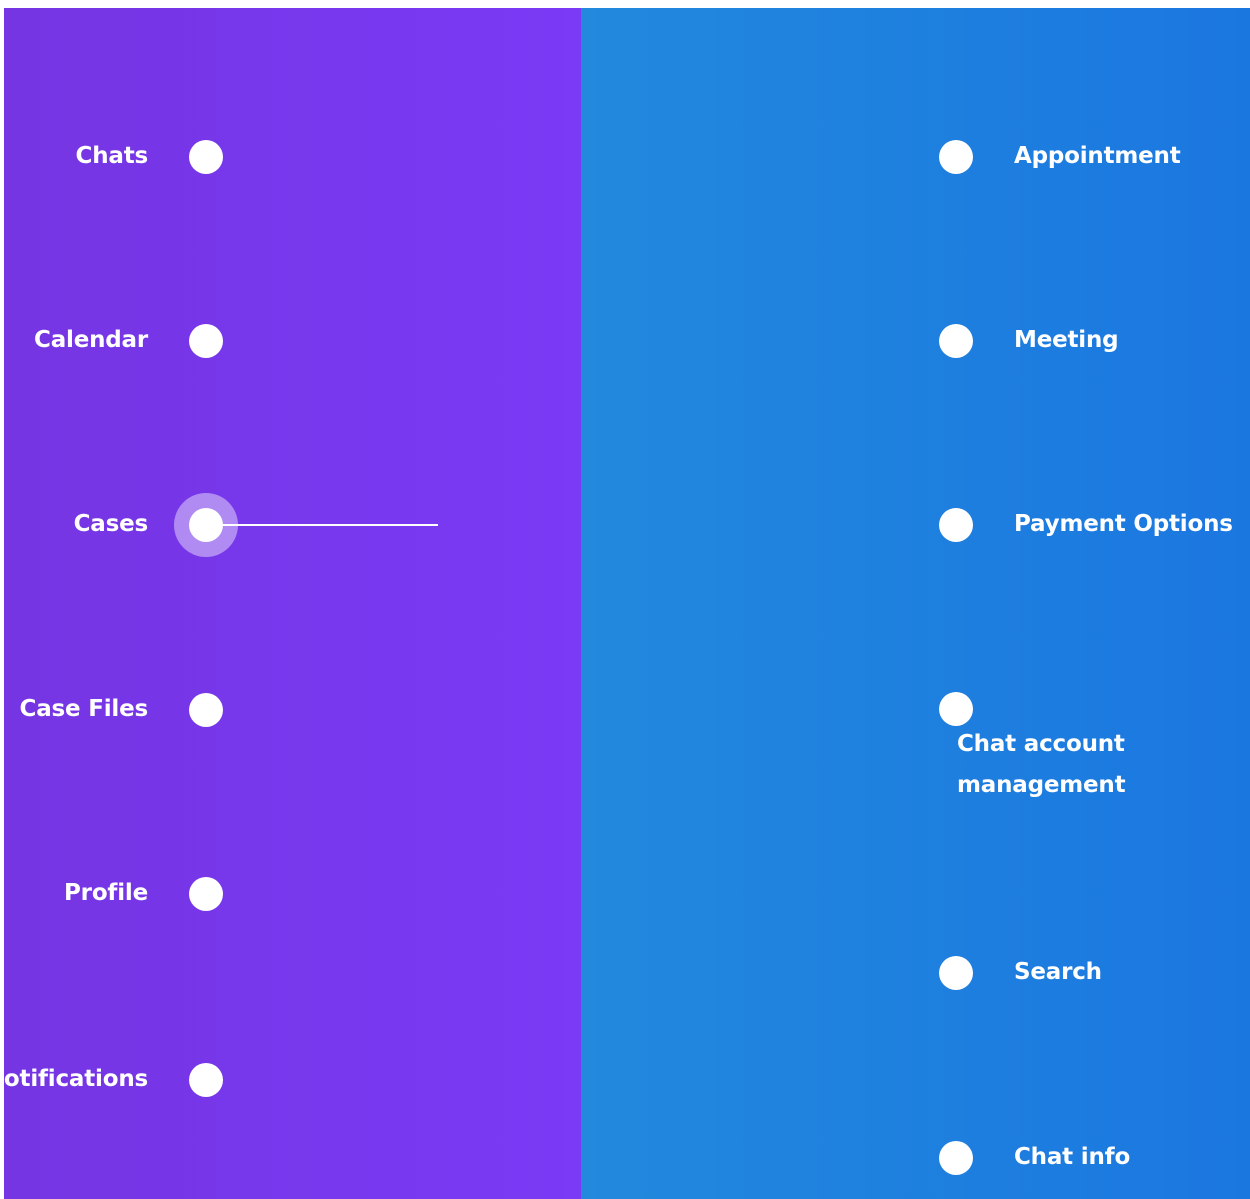 Image resolution: width=1250 pixels, height=1199 pixels. I want to click on left-menu-item-cases: Cases, so click(224, 526).